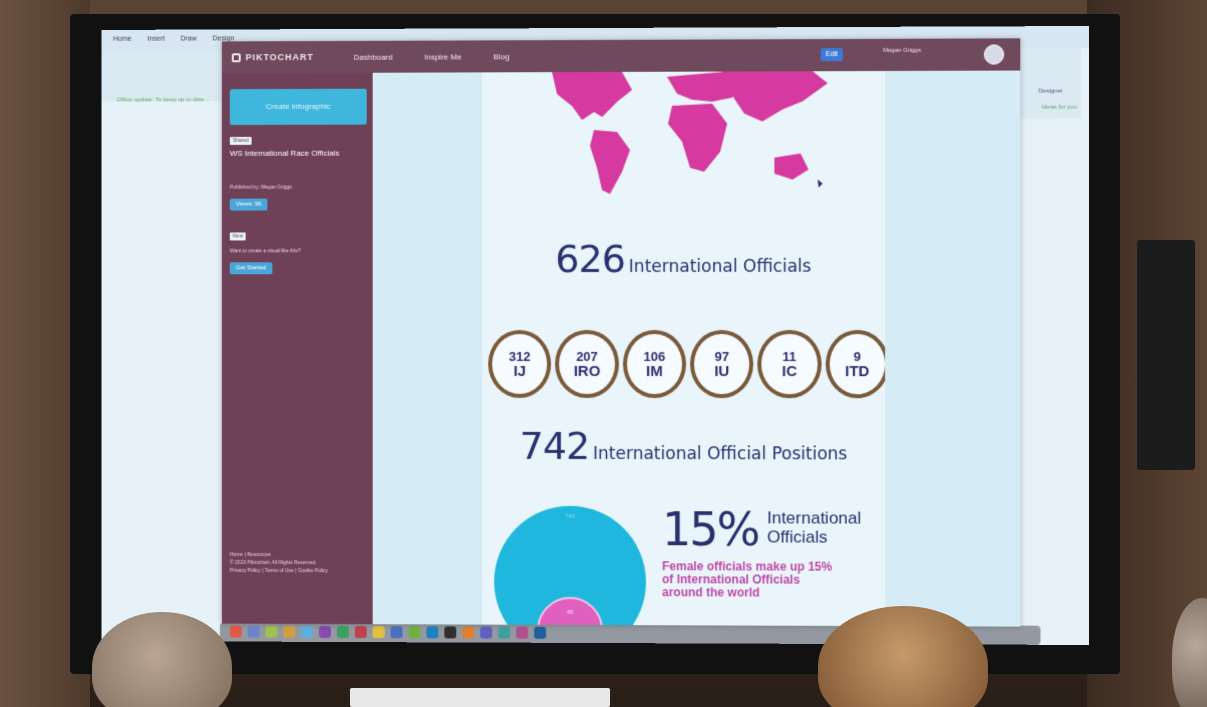  What do you see at coordinates (165, 76) in the screenshot?
I see `background-ribbon` at bounding box center [165, 76].